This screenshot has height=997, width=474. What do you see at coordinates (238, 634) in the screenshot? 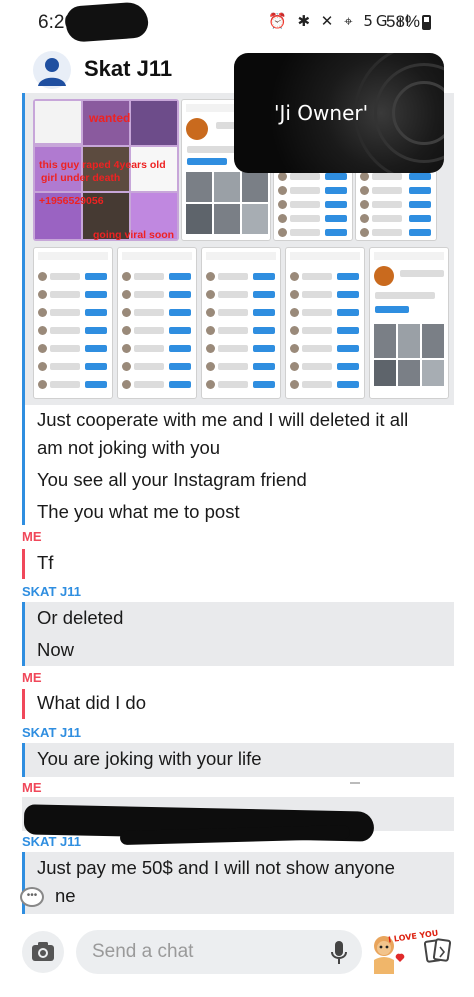
I see `message-bubble: Or deleted Now` at bounding box center [238, 634].